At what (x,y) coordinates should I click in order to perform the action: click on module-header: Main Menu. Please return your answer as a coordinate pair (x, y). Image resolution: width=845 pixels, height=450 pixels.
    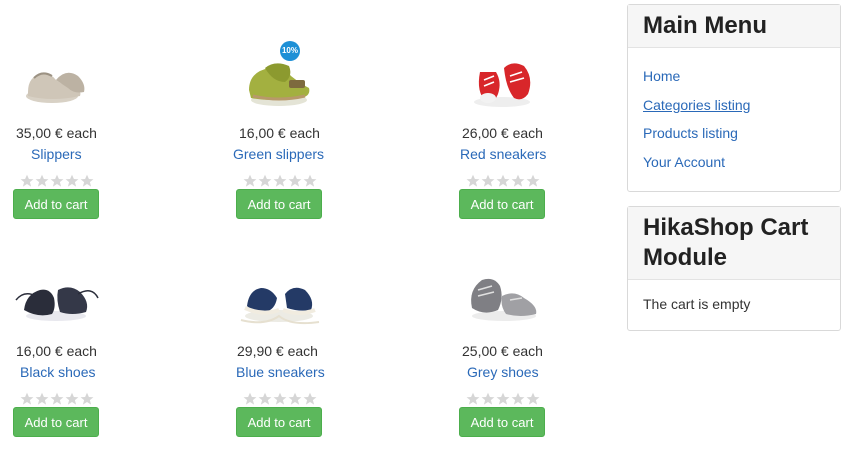
    Looking at the image, I should click on (734, 26).